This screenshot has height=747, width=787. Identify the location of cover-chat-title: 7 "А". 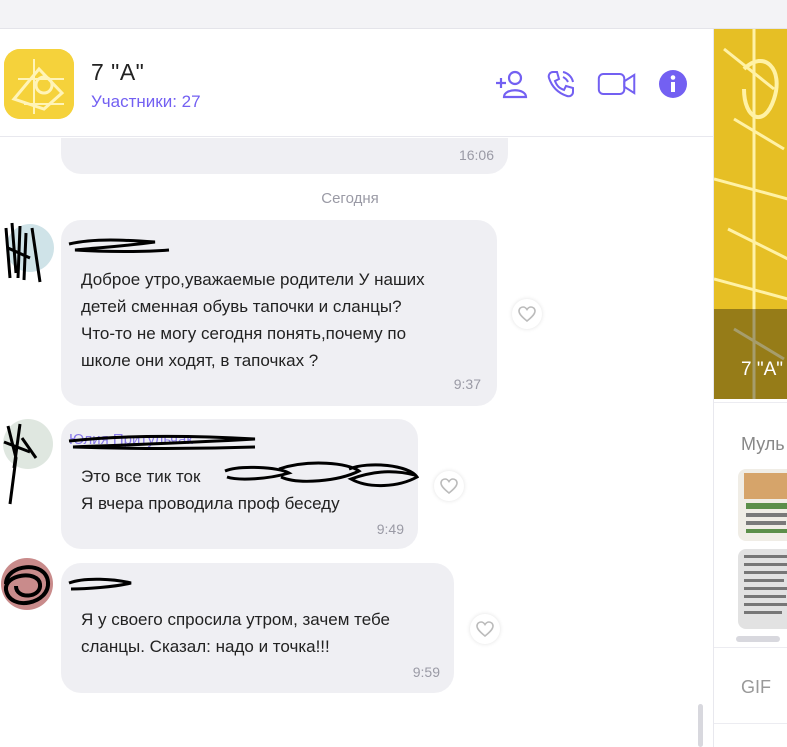
(762, 369).